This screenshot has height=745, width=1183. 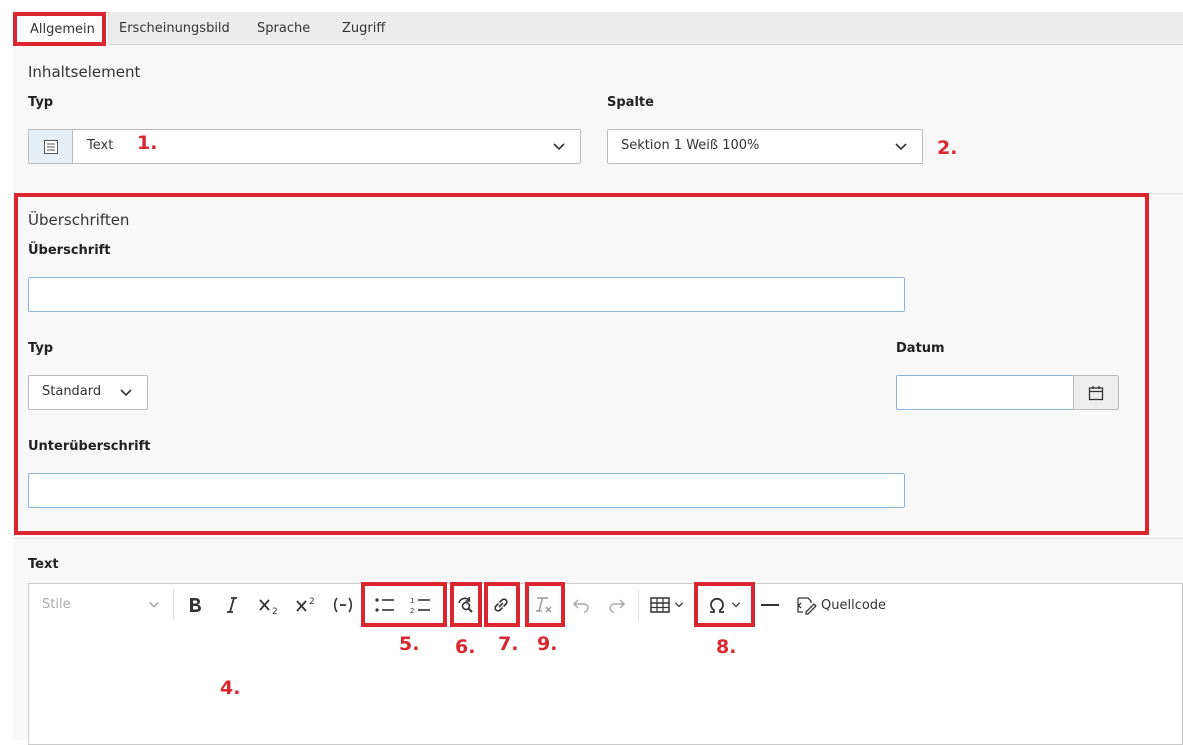 I want to click on annotation-number-6: 6., so click(x=465, y=647).